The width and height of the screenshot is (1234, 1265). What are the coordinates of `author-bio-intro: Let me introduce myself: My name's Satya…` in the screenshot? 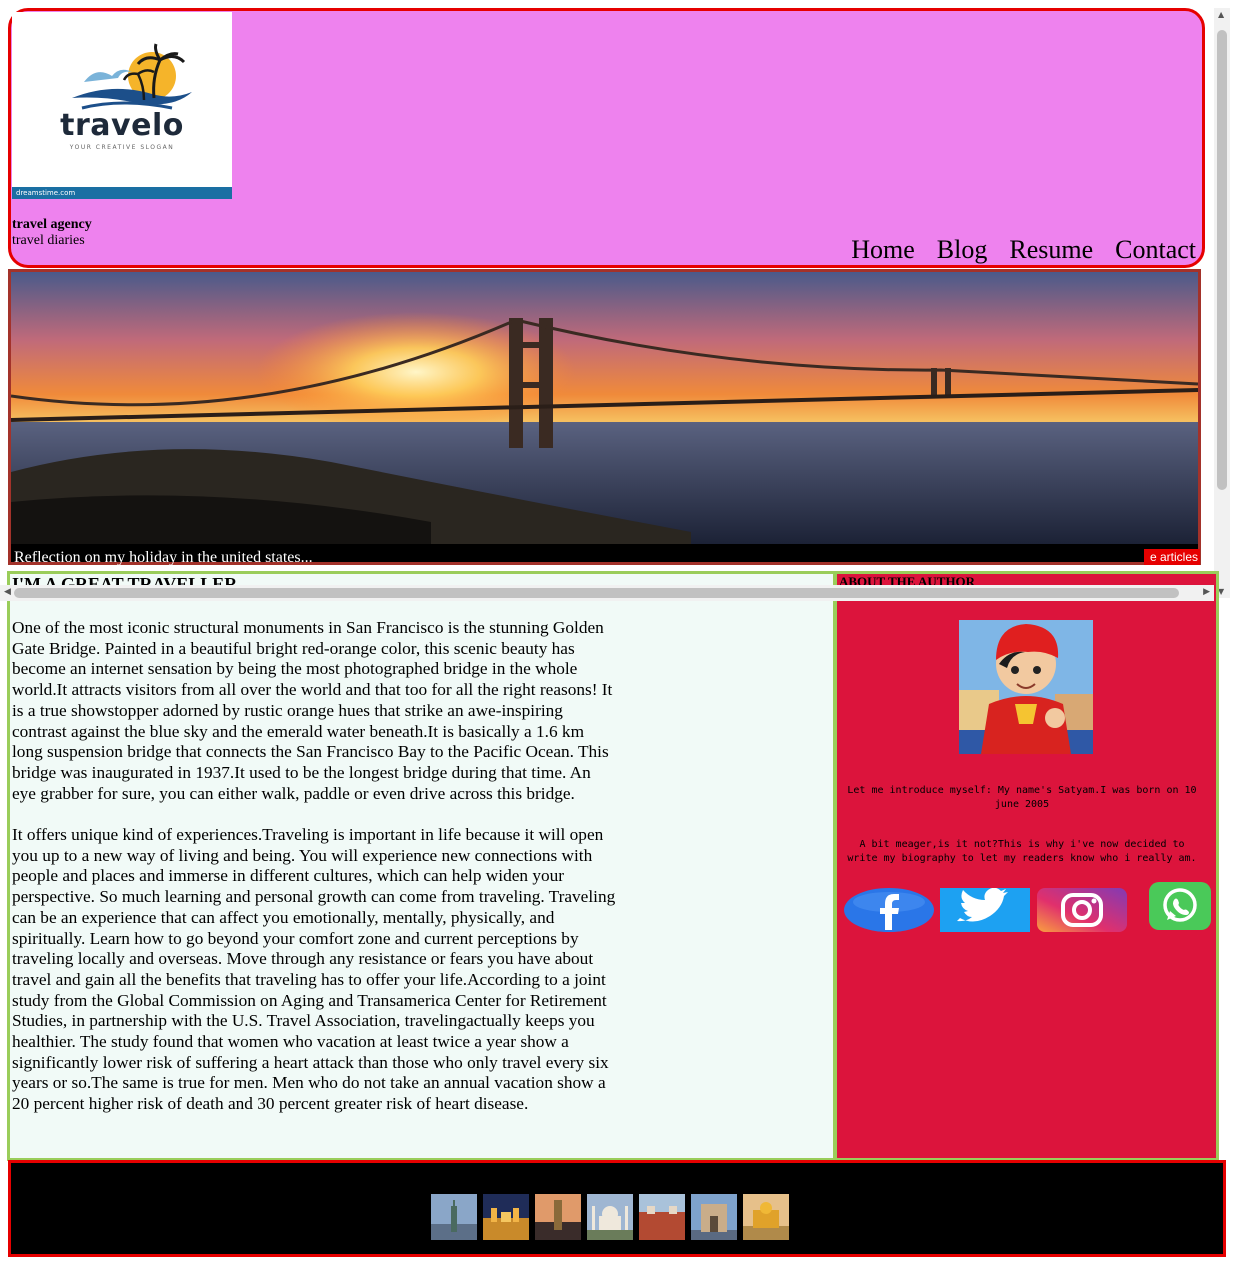 It's located at (1022, 797).